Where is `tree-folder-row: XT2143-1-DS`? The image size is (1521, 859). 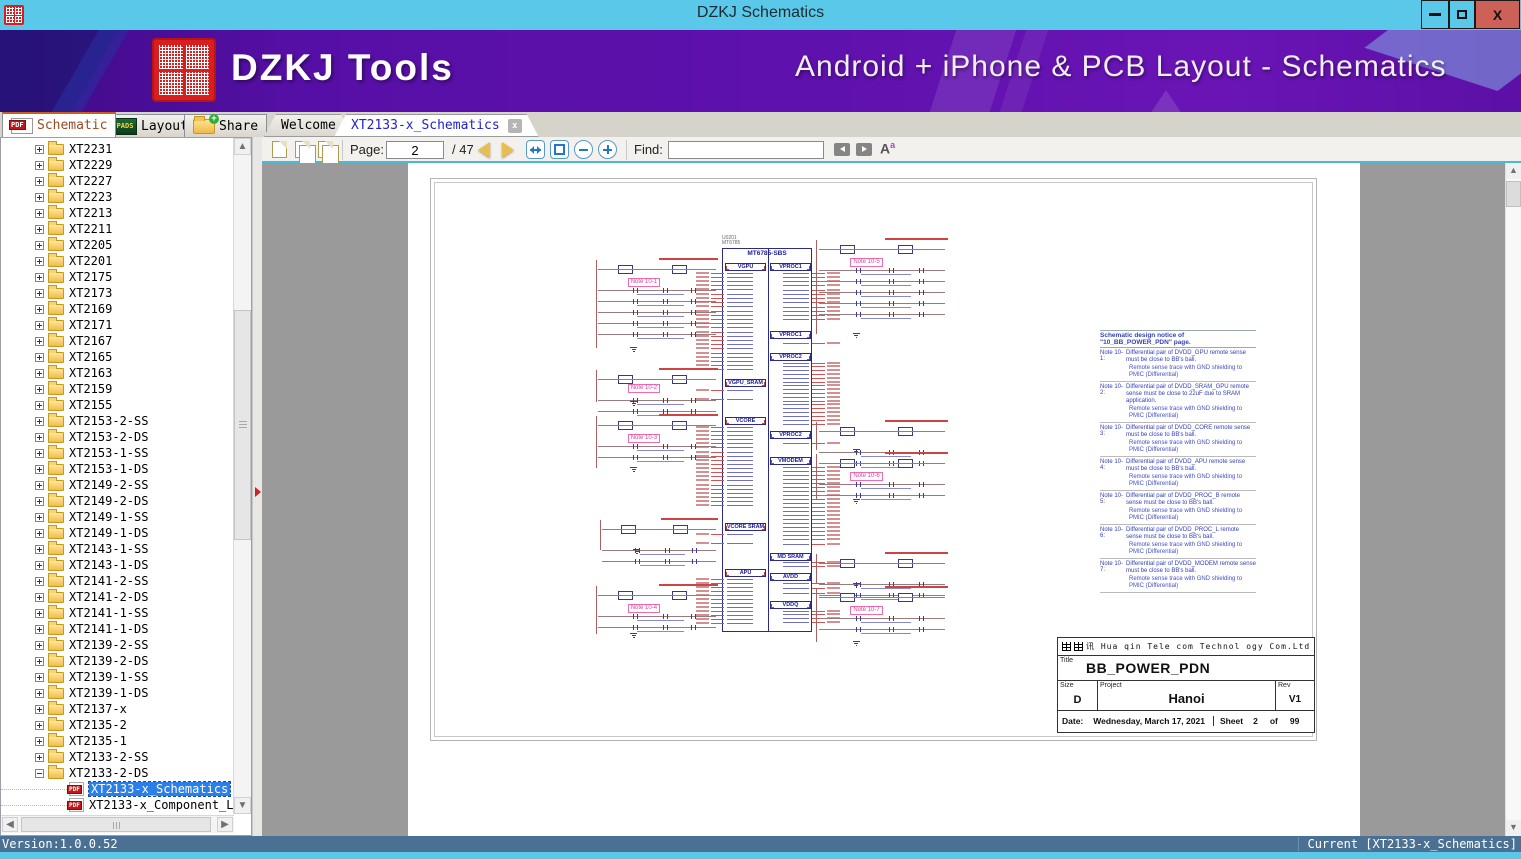 tree-folder-row: XT2143-1-DS is located at coordinates (118, 564).